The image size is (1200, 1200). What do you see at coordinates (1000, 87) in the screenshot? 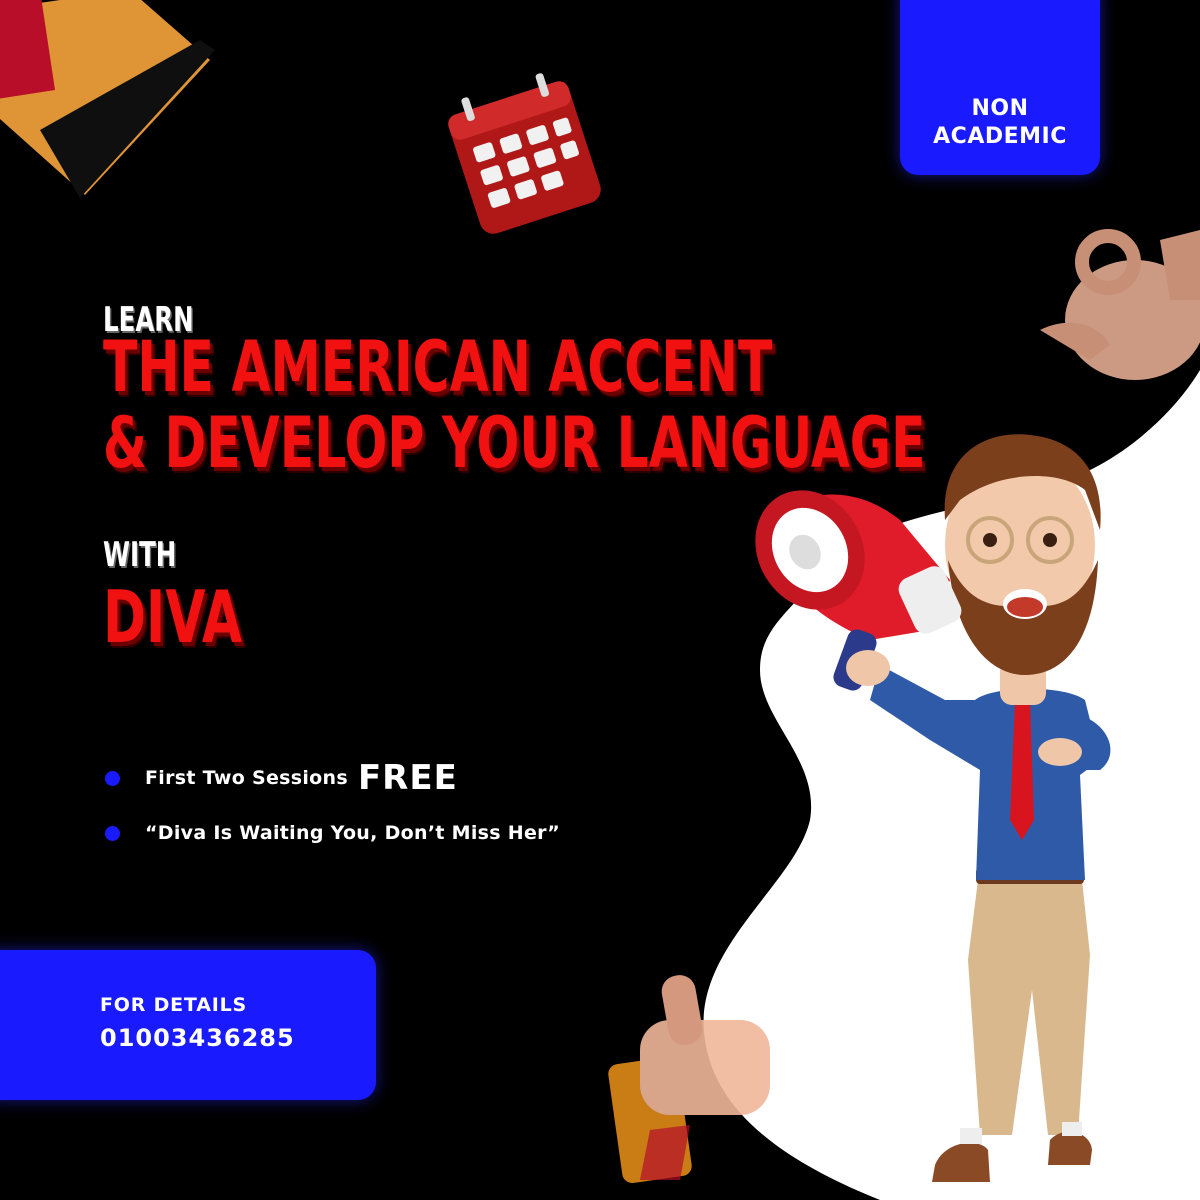
I see `non-academic-badge: NON ACADEMIC` at bounding box center [1000, 87].